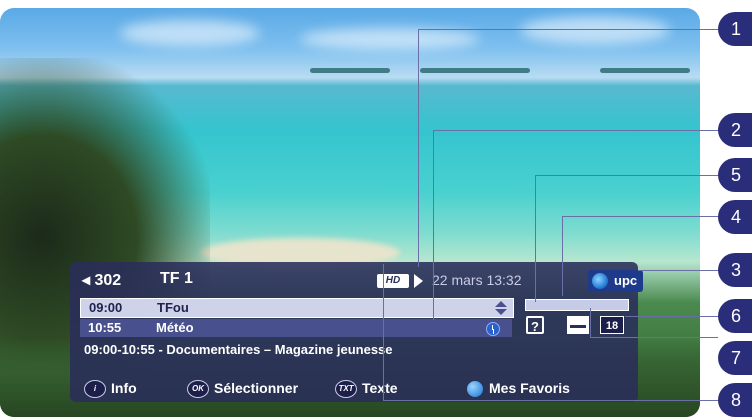 This screenshot has width=752, height=417. What do you see at coordinates (173, 307) in the screenshot?
I see `program-title: TFou` at bounding box center [173, 307].